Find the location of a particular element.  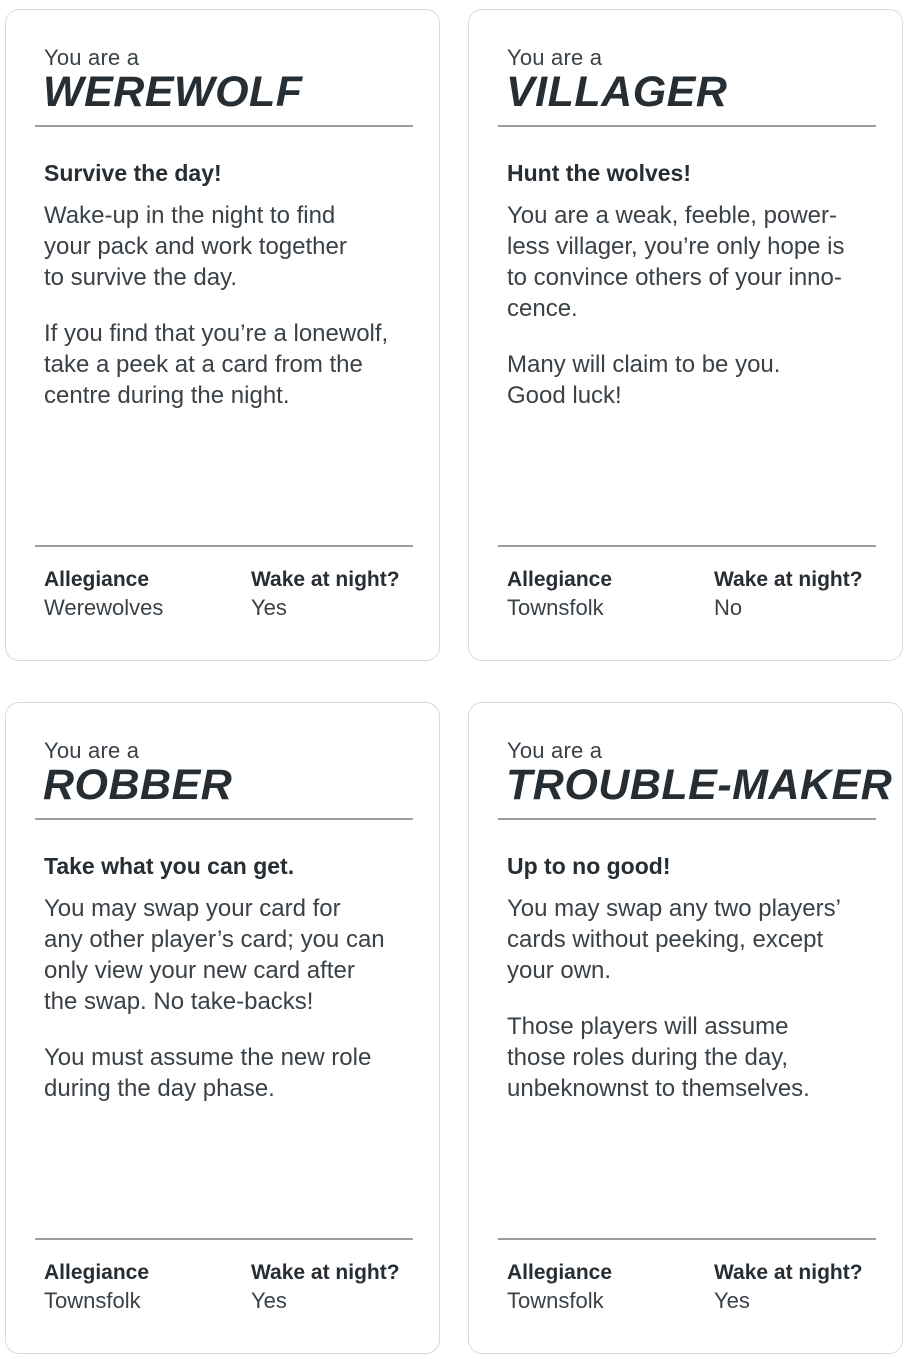

description-paragraph: Many will claim to be you. Good luck! is located at coordinates (644, 380).